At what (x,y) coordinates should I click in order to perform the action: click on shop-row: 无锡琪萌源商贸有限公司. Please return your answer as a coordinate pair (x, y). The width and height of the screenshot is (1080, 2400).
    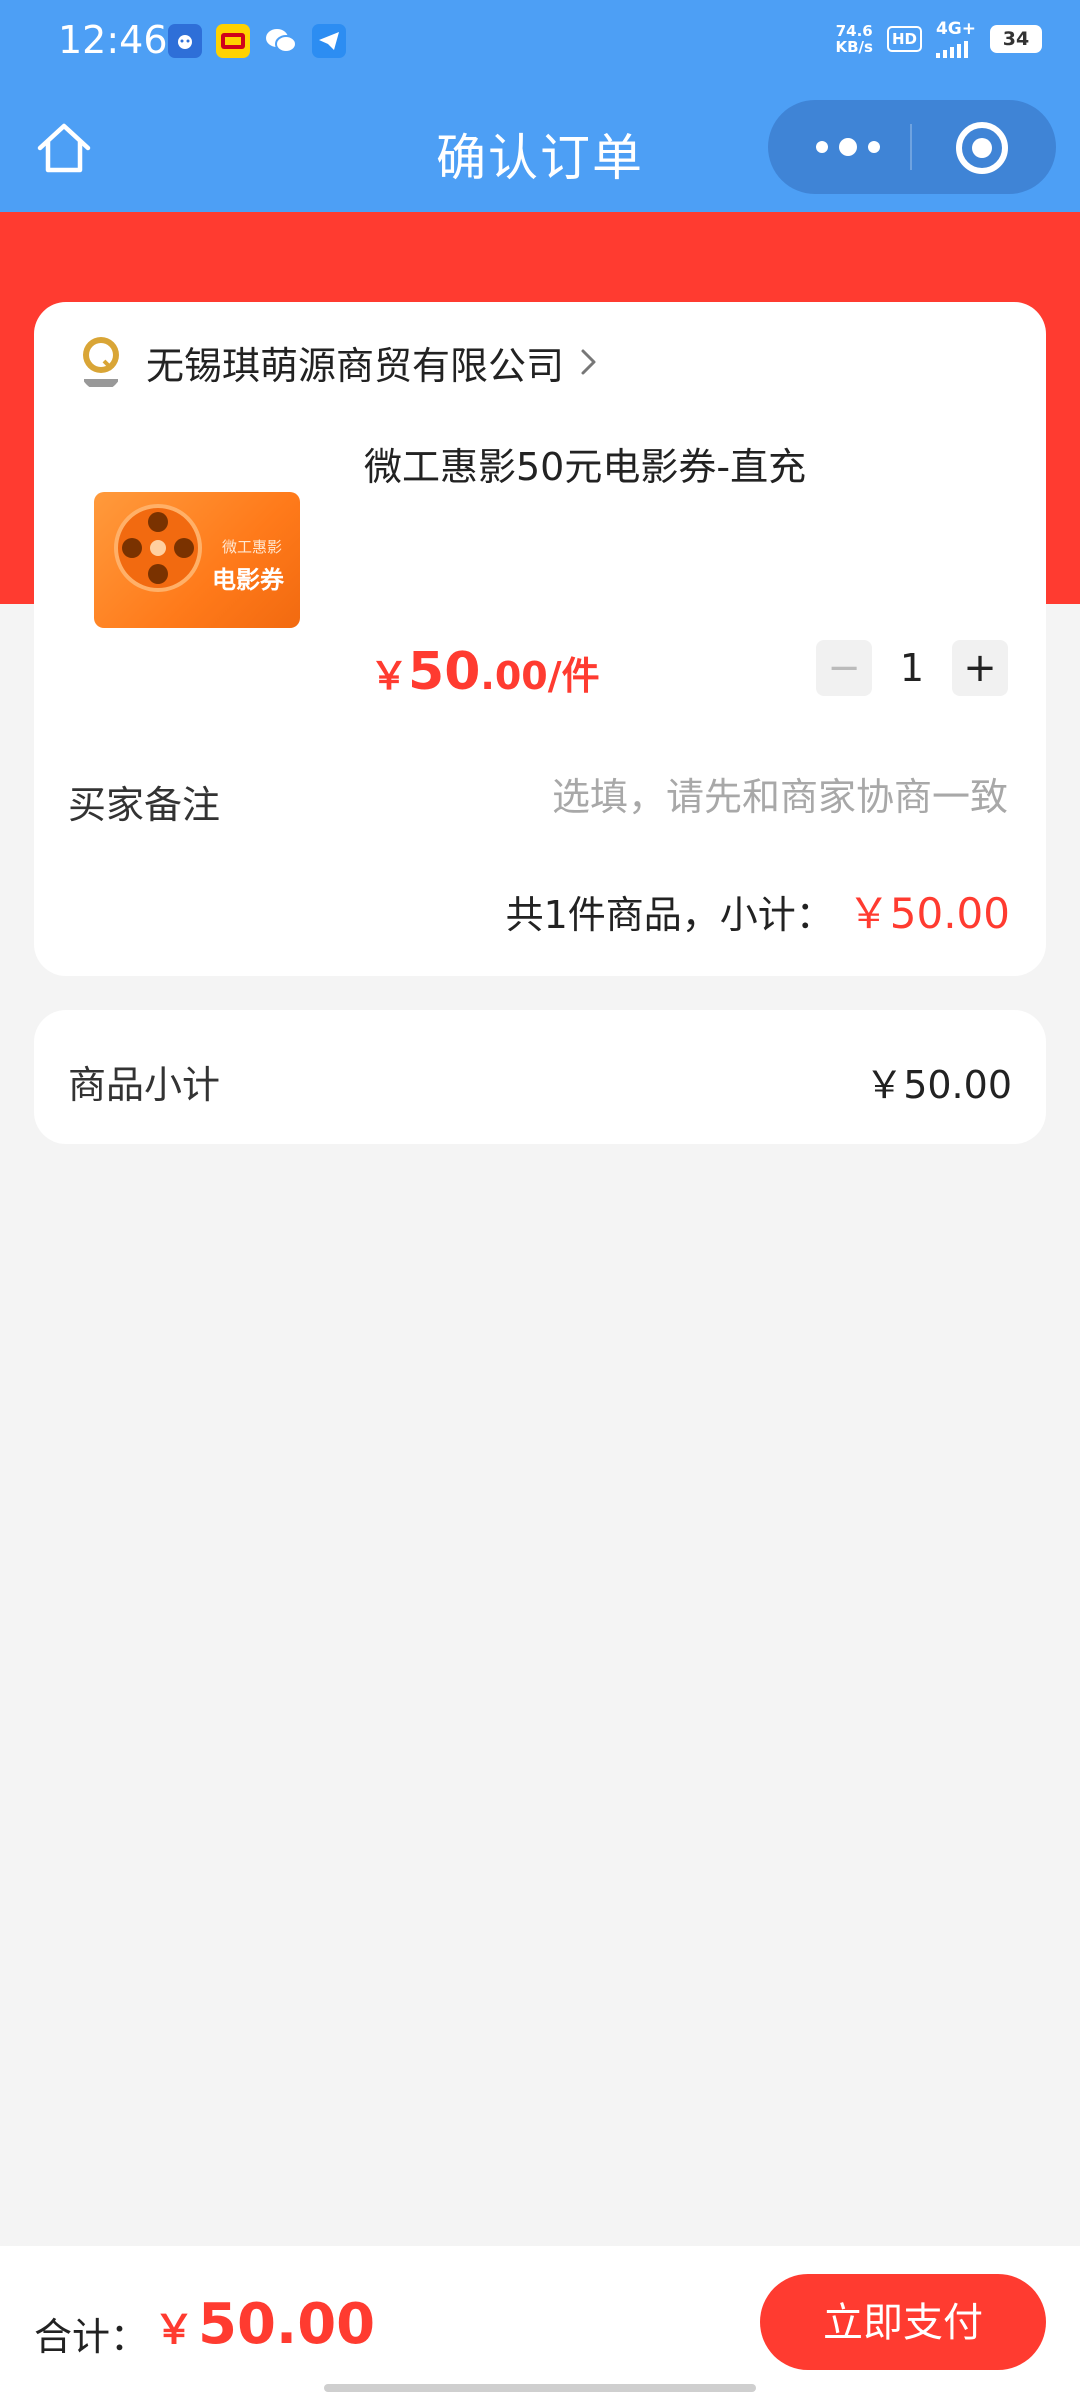
    Looking at the image, I should click on (339, 362).